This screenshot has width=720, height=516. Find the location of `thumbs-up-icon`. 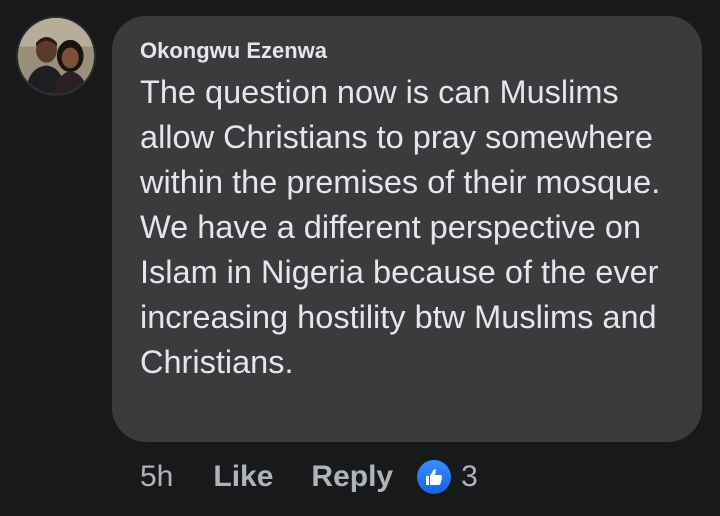

thumbs-up-icon is located at coordinates (434, 477).